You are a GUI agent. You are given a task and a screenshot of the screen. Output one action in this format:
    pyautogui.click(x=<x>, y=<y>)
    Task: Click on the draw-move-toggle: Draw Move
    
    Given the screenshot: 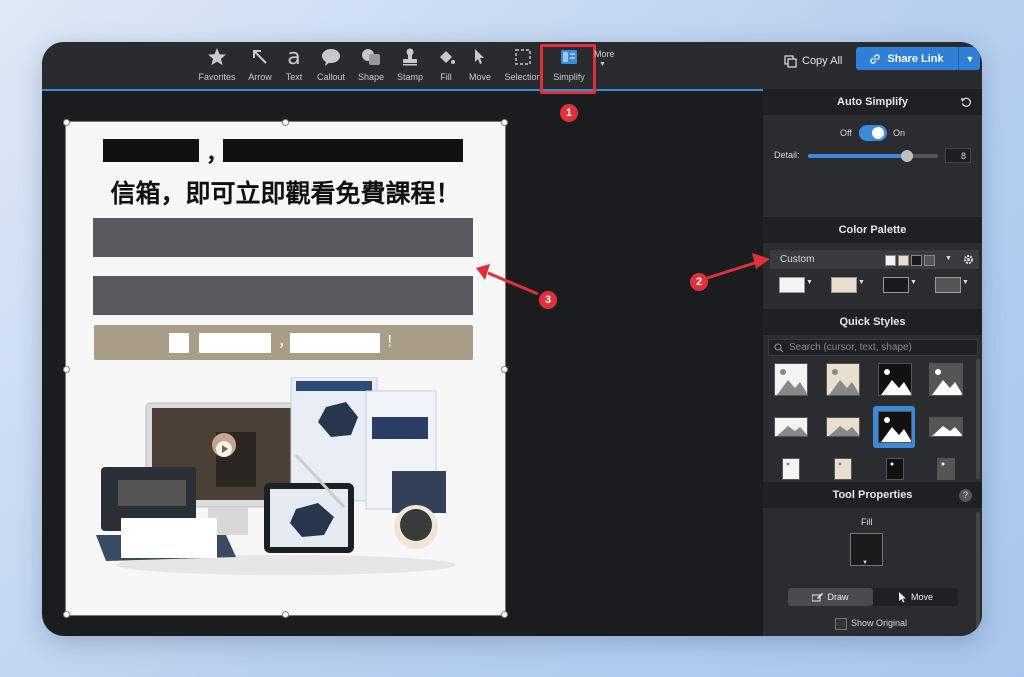 What is the action you would take?
    pyautogui.click(x=873, y=597)
    